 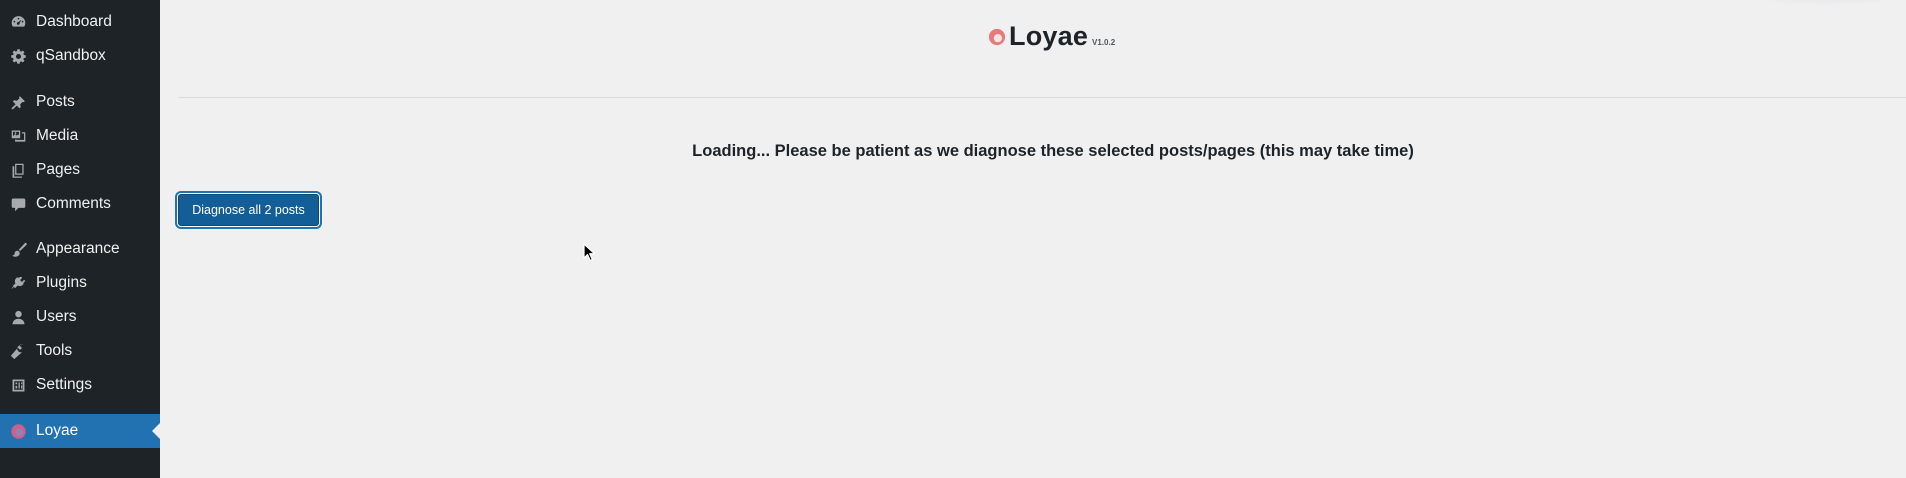 I want to click on sidebar-item-label: Loyae, so click(x=57, y=430).